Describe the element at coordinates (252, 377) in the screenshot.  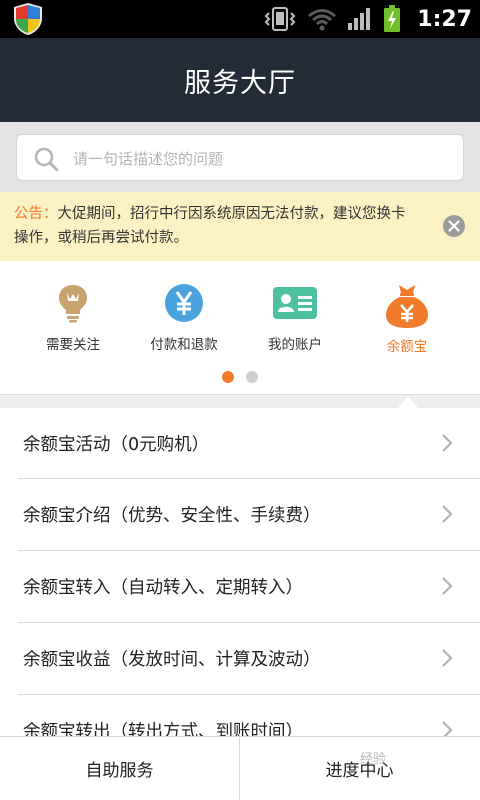
I see `pager-dot` at that location.